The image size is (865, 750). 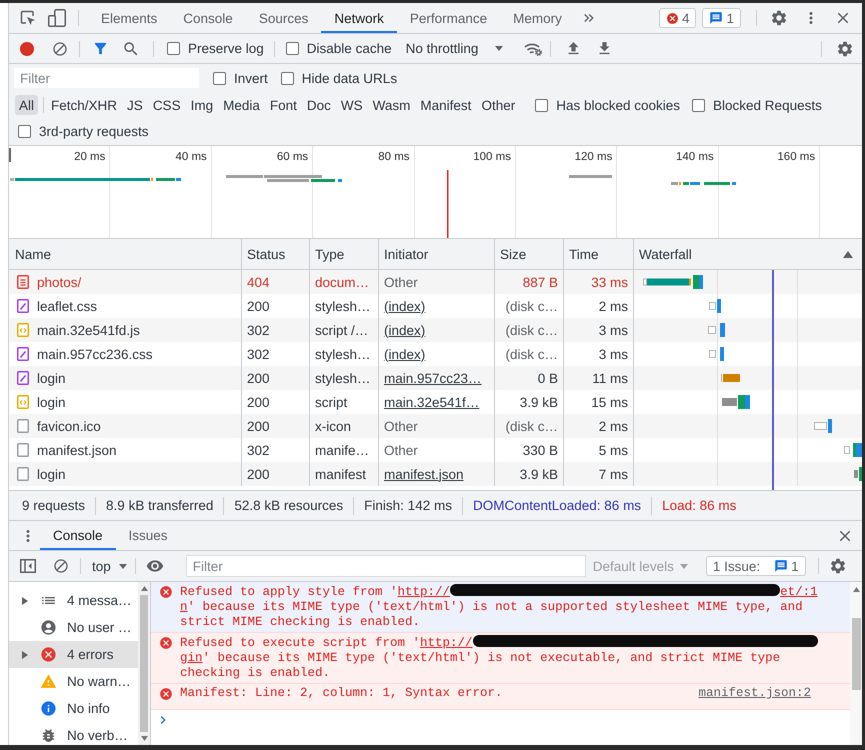 What do you see at coordinates (226, 48) in the screenshot?
I see `checkbox-label: Preserve log` at bounding box center [226, 48].